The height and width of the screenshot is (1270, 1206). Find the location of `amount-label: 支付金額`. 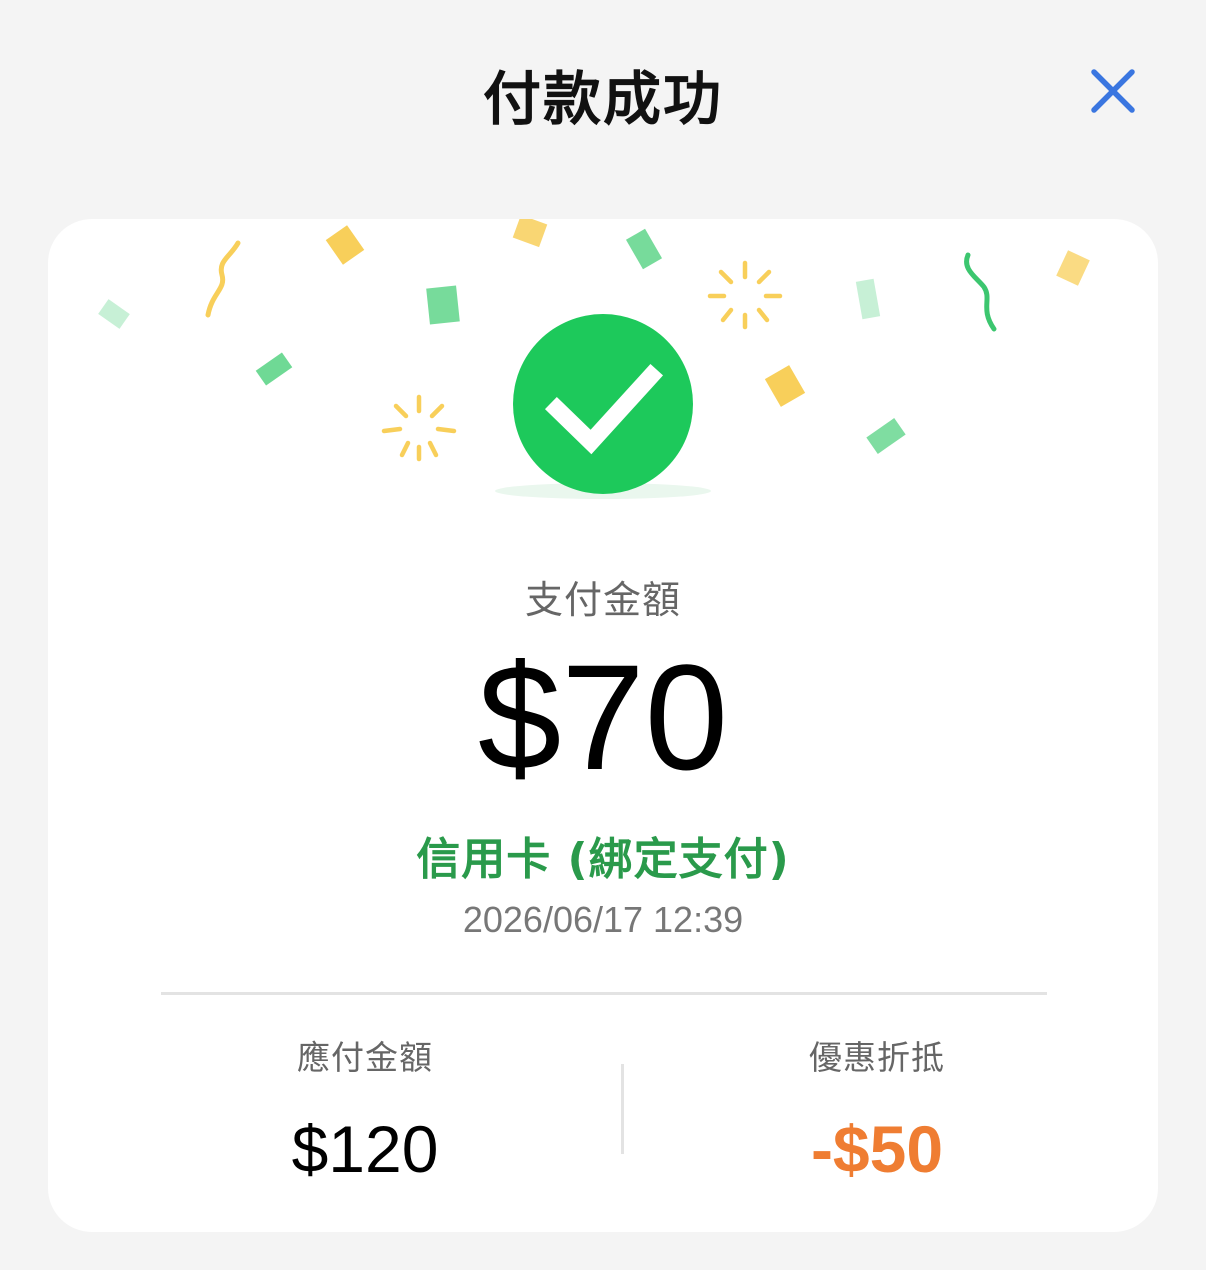

amount-label: 支付金額 is located at coordinates (602, 600).